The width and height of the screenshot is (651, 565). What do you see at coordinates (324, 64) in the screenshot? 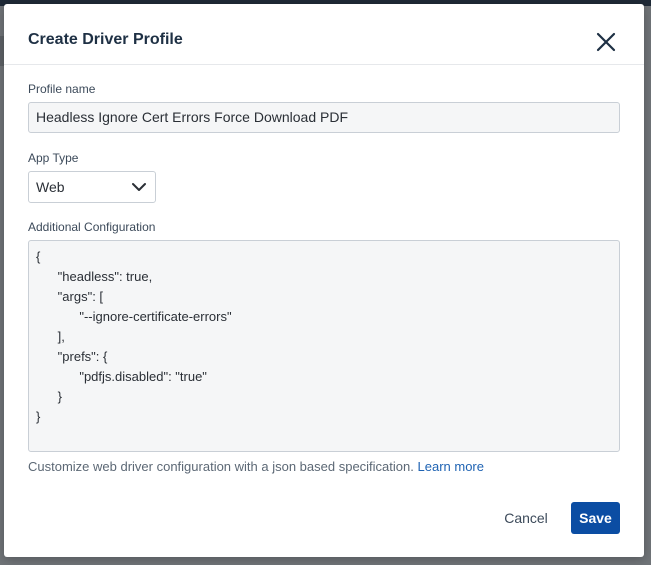
I see `header-divider` at bounding box center [324, 64].